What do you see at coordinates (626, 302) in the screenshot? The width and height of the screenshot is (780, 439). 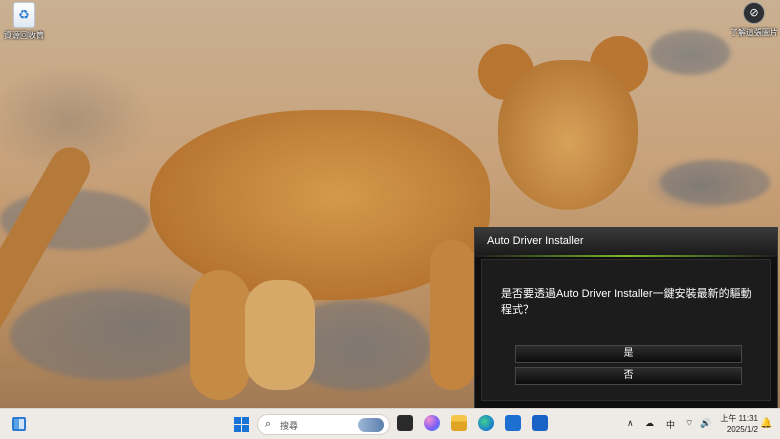 I see `dialog-message: 是否要透過Auto Driver Installer一鍵安裝最新的驅動程式？` at bounding box center [626, 302].